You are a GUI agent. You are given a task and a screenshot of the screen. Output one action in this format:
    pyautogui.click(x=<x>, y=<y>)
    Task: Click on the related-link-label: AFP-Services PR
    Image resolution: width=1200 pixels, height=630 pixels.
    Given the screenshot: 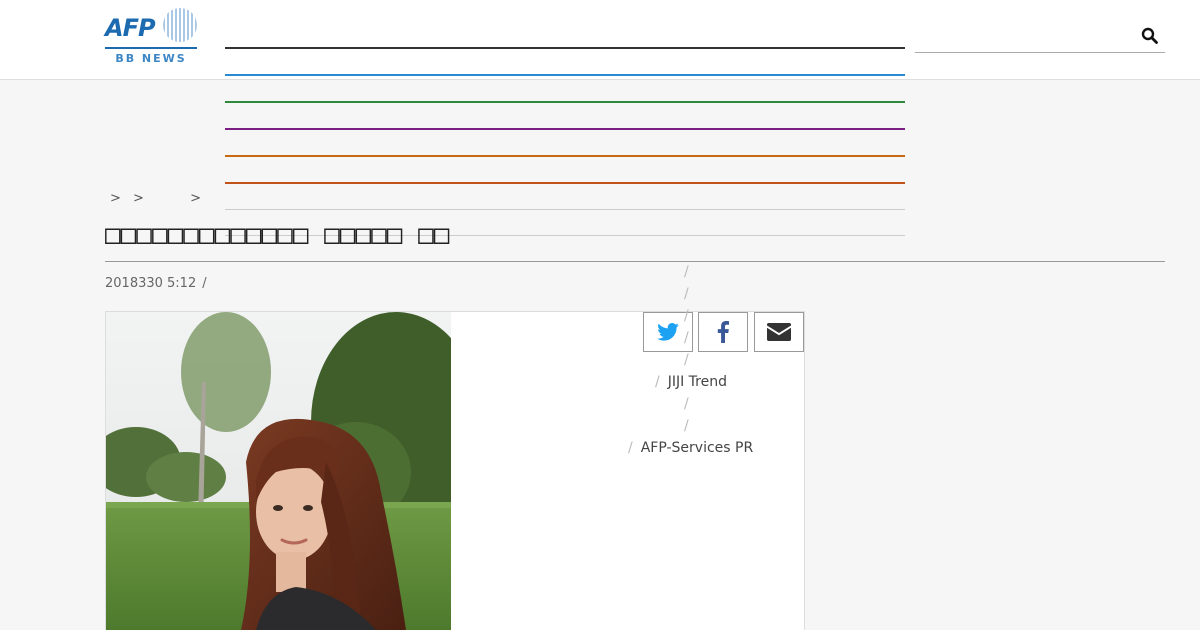 What is the action you would take?
    pyautogui.click(x=697, y=448)
    